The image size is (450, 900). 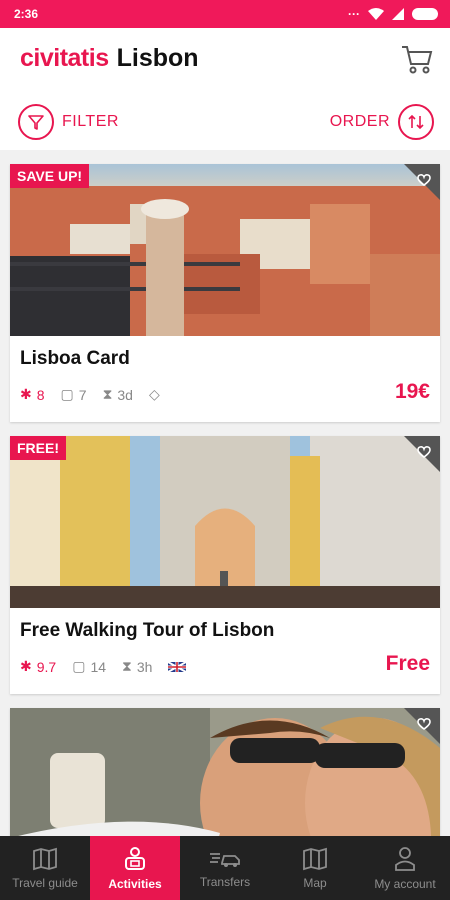 I want to click on activity-meta: ✱ 9.7 ▢ 14 ⧗ 3h, so click(x=103, y=666).